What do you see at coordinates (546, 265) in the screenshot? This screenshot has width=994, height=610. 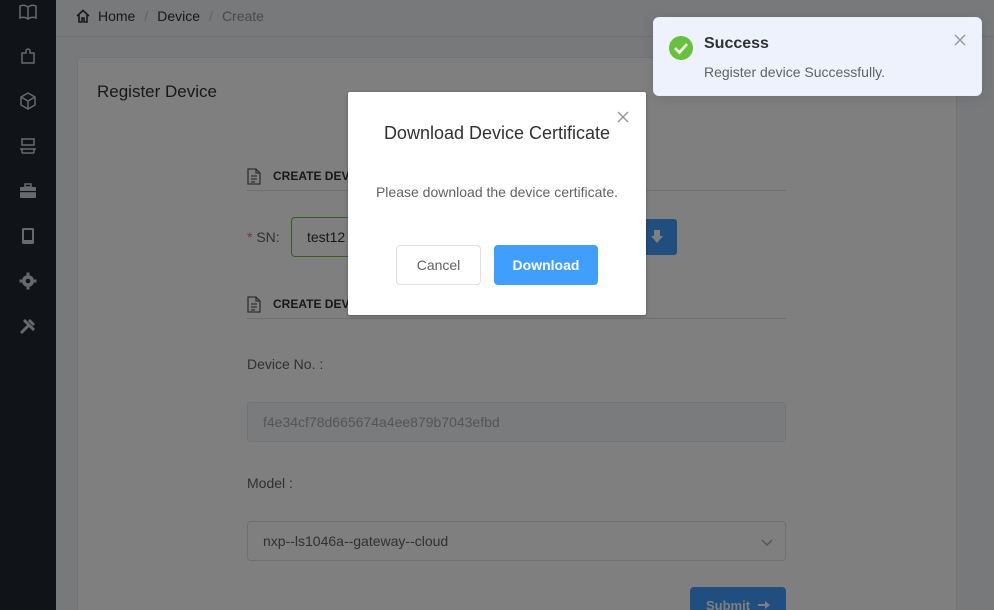 I see `download-button: Download` at bounding box center [546, 265].